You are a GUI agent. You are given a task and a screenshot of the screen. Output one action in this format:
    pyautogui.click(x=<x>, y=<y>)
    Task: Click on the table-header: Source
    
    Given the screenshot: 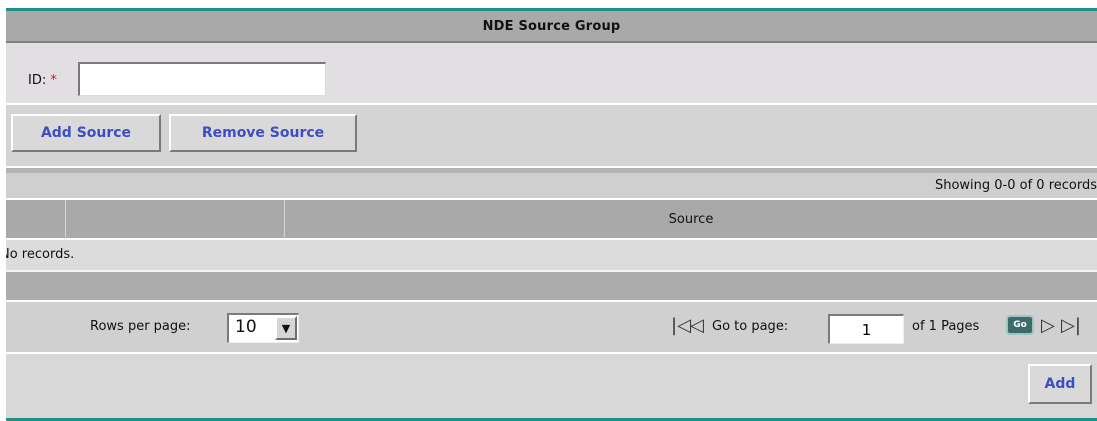 What is the action you would take?
    pyautogui.click(x=551, y=220)
    